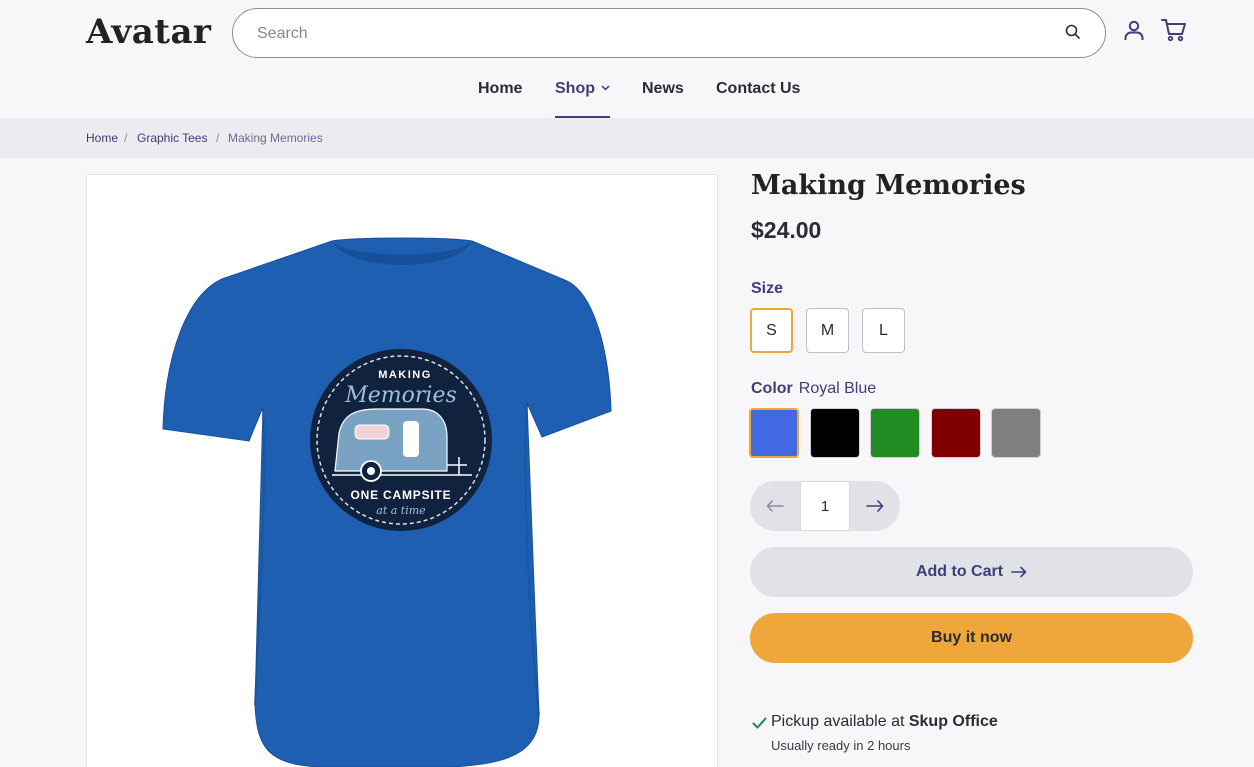 Image resolution: width=1254 pixels, height=767 pixels. I want to click on pickup-eta: Usually ready in 2 hours, so click(841, 745).